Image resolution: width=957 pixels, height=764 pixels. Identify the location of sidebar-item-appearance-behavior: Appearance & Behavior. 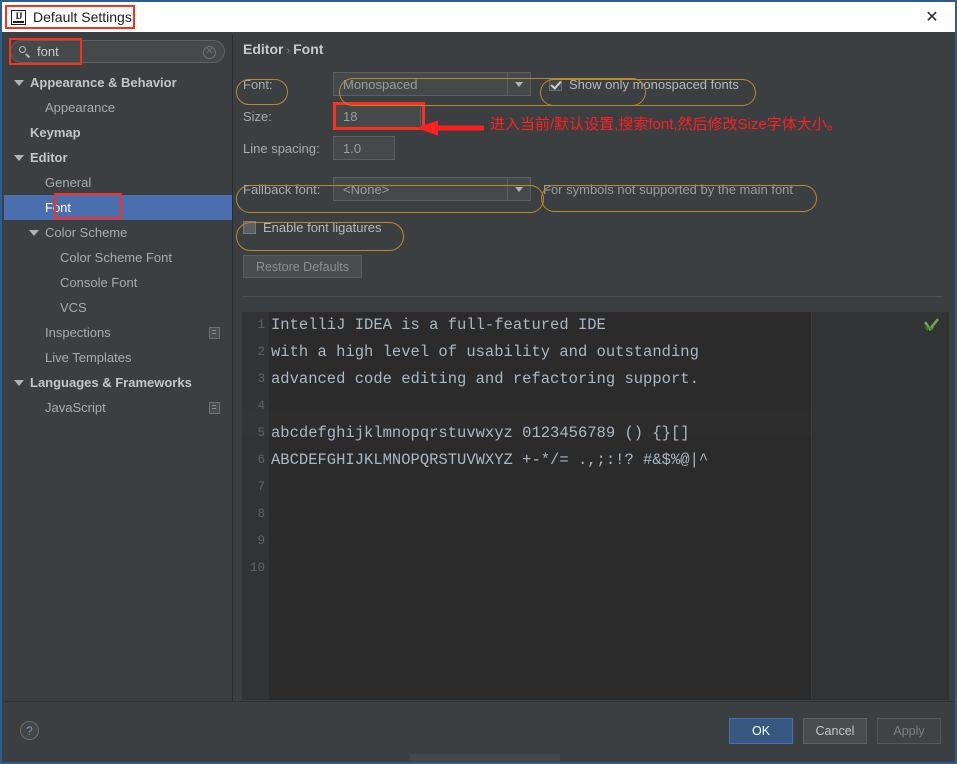
(118, 82).